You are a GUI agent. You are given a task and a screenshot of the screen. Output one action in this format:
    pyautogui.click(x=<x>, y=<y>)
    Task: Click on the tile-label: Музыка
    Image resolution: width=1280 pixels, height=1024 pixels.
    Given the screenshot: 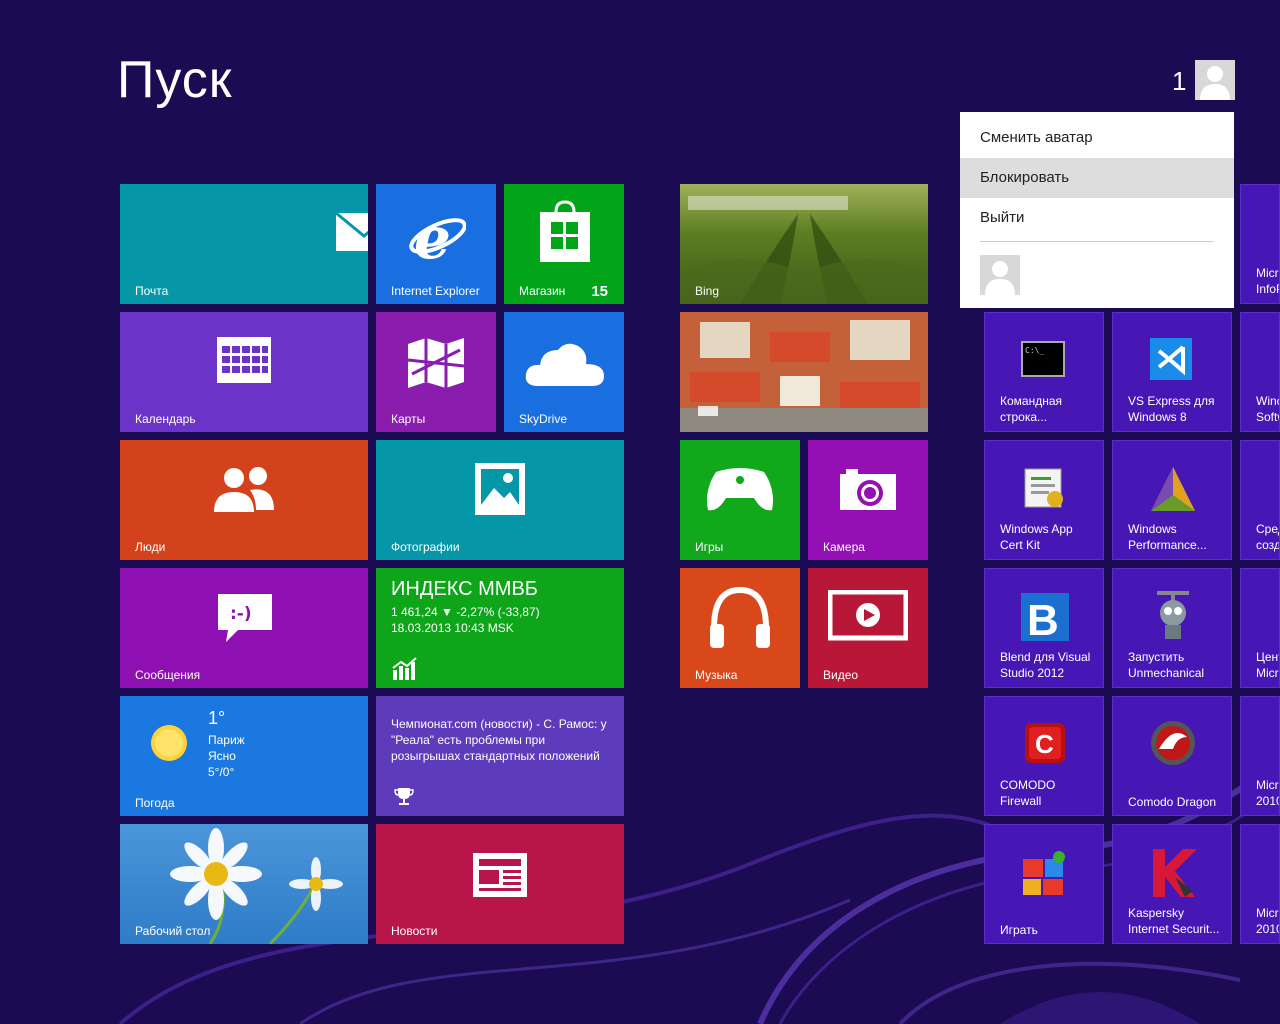 What is the action you would take?
    pyautogui.click(x=716, y=675)
    